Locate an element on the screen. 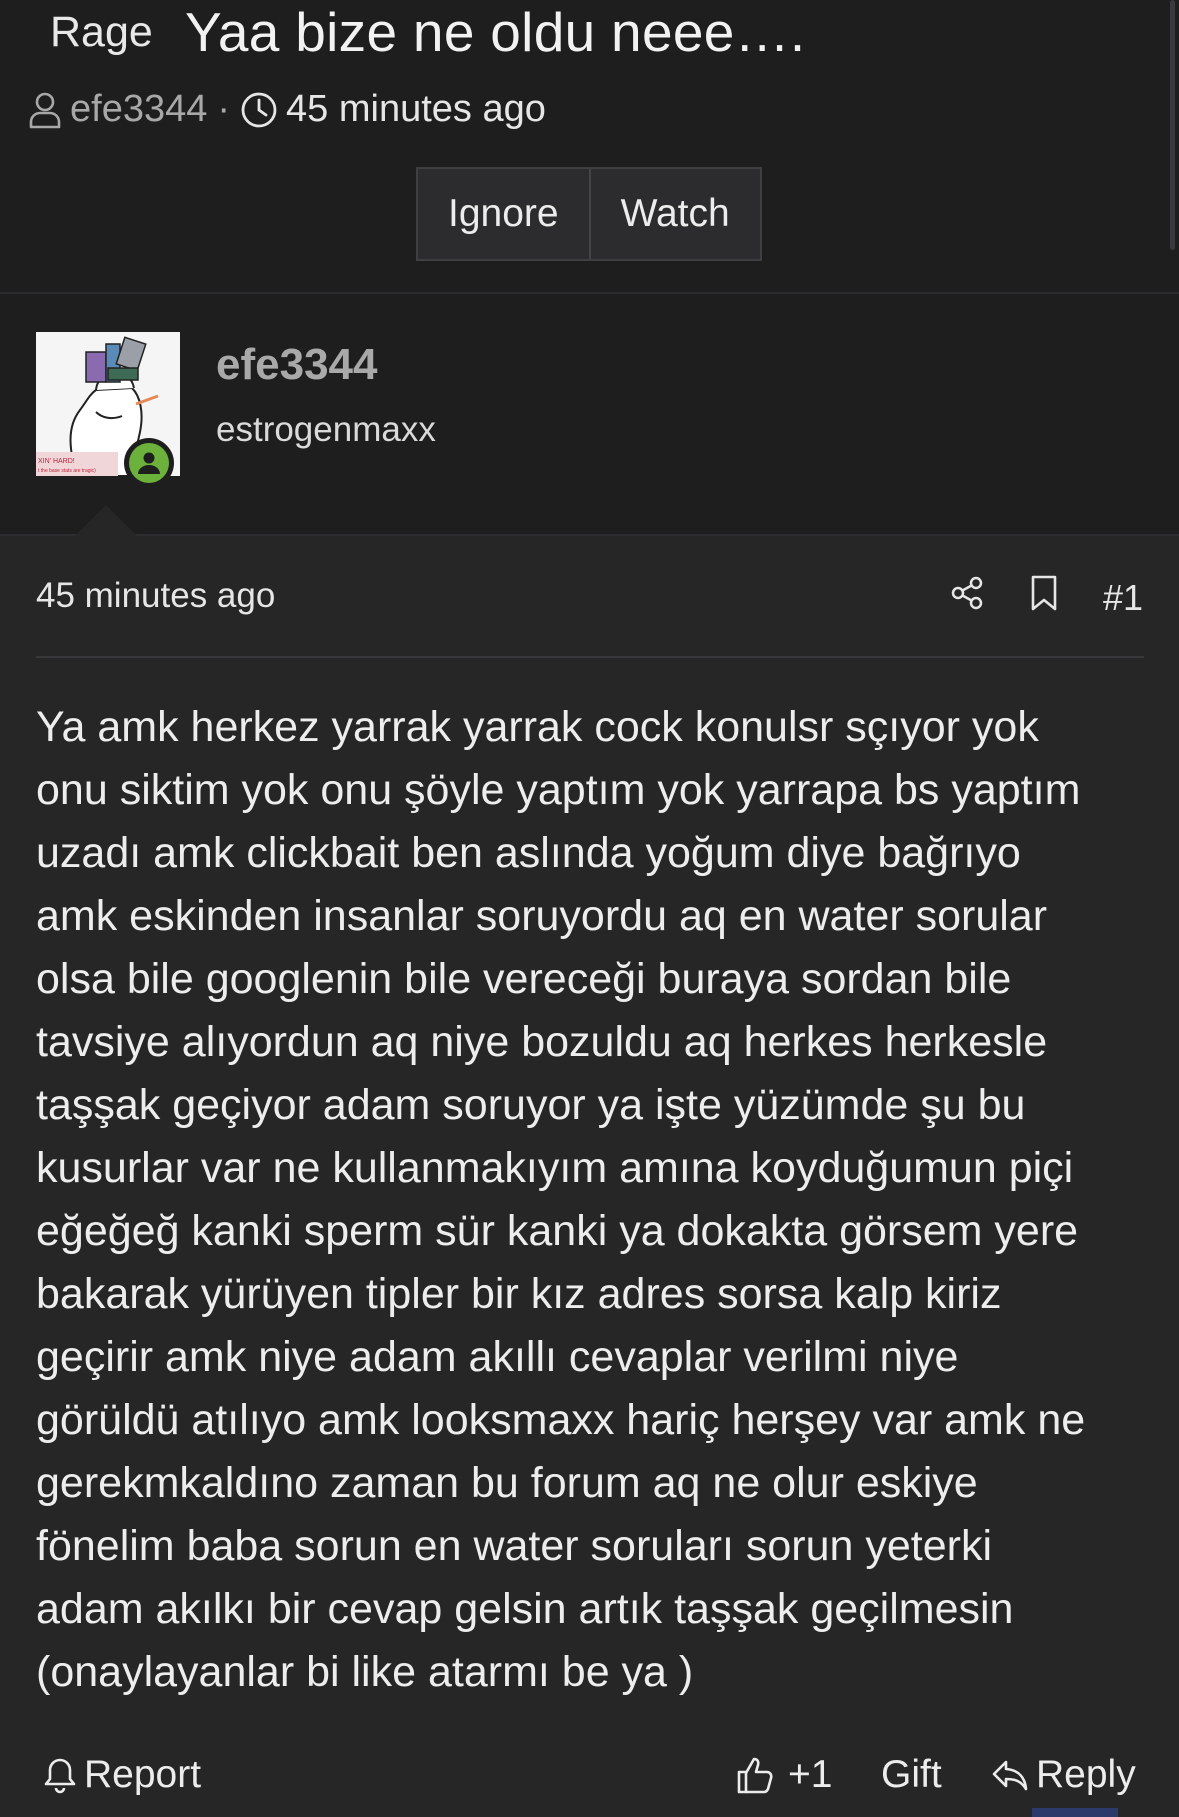 The width and height of the screenshot is (1179, 1817). post-time: 45 minutes ago is located at coordinates (155, 596).